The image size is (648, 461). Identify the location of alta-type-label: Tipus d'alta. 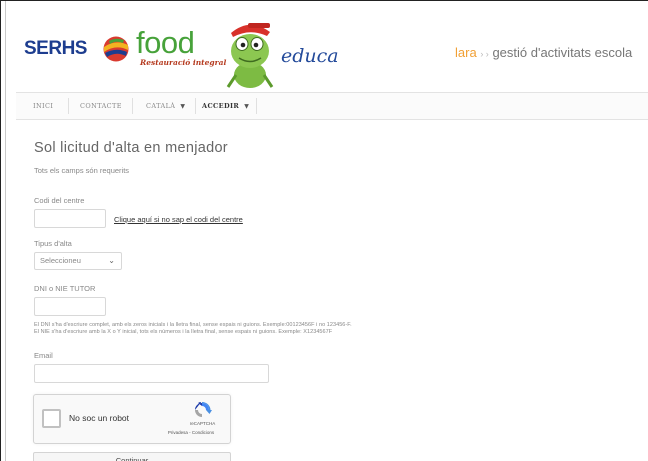
(53, 243).